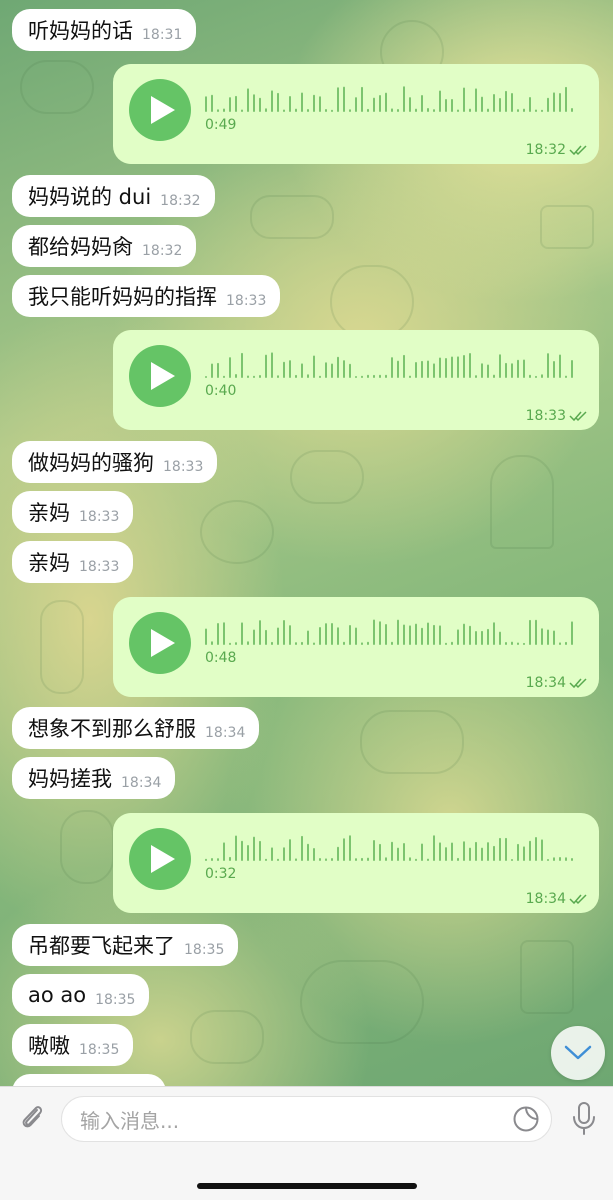 Image resolution: width=613 pixels, height=1200 pixels. I want to click on message-incoming: 嗷嗷 18:35, so click(73, 1045).